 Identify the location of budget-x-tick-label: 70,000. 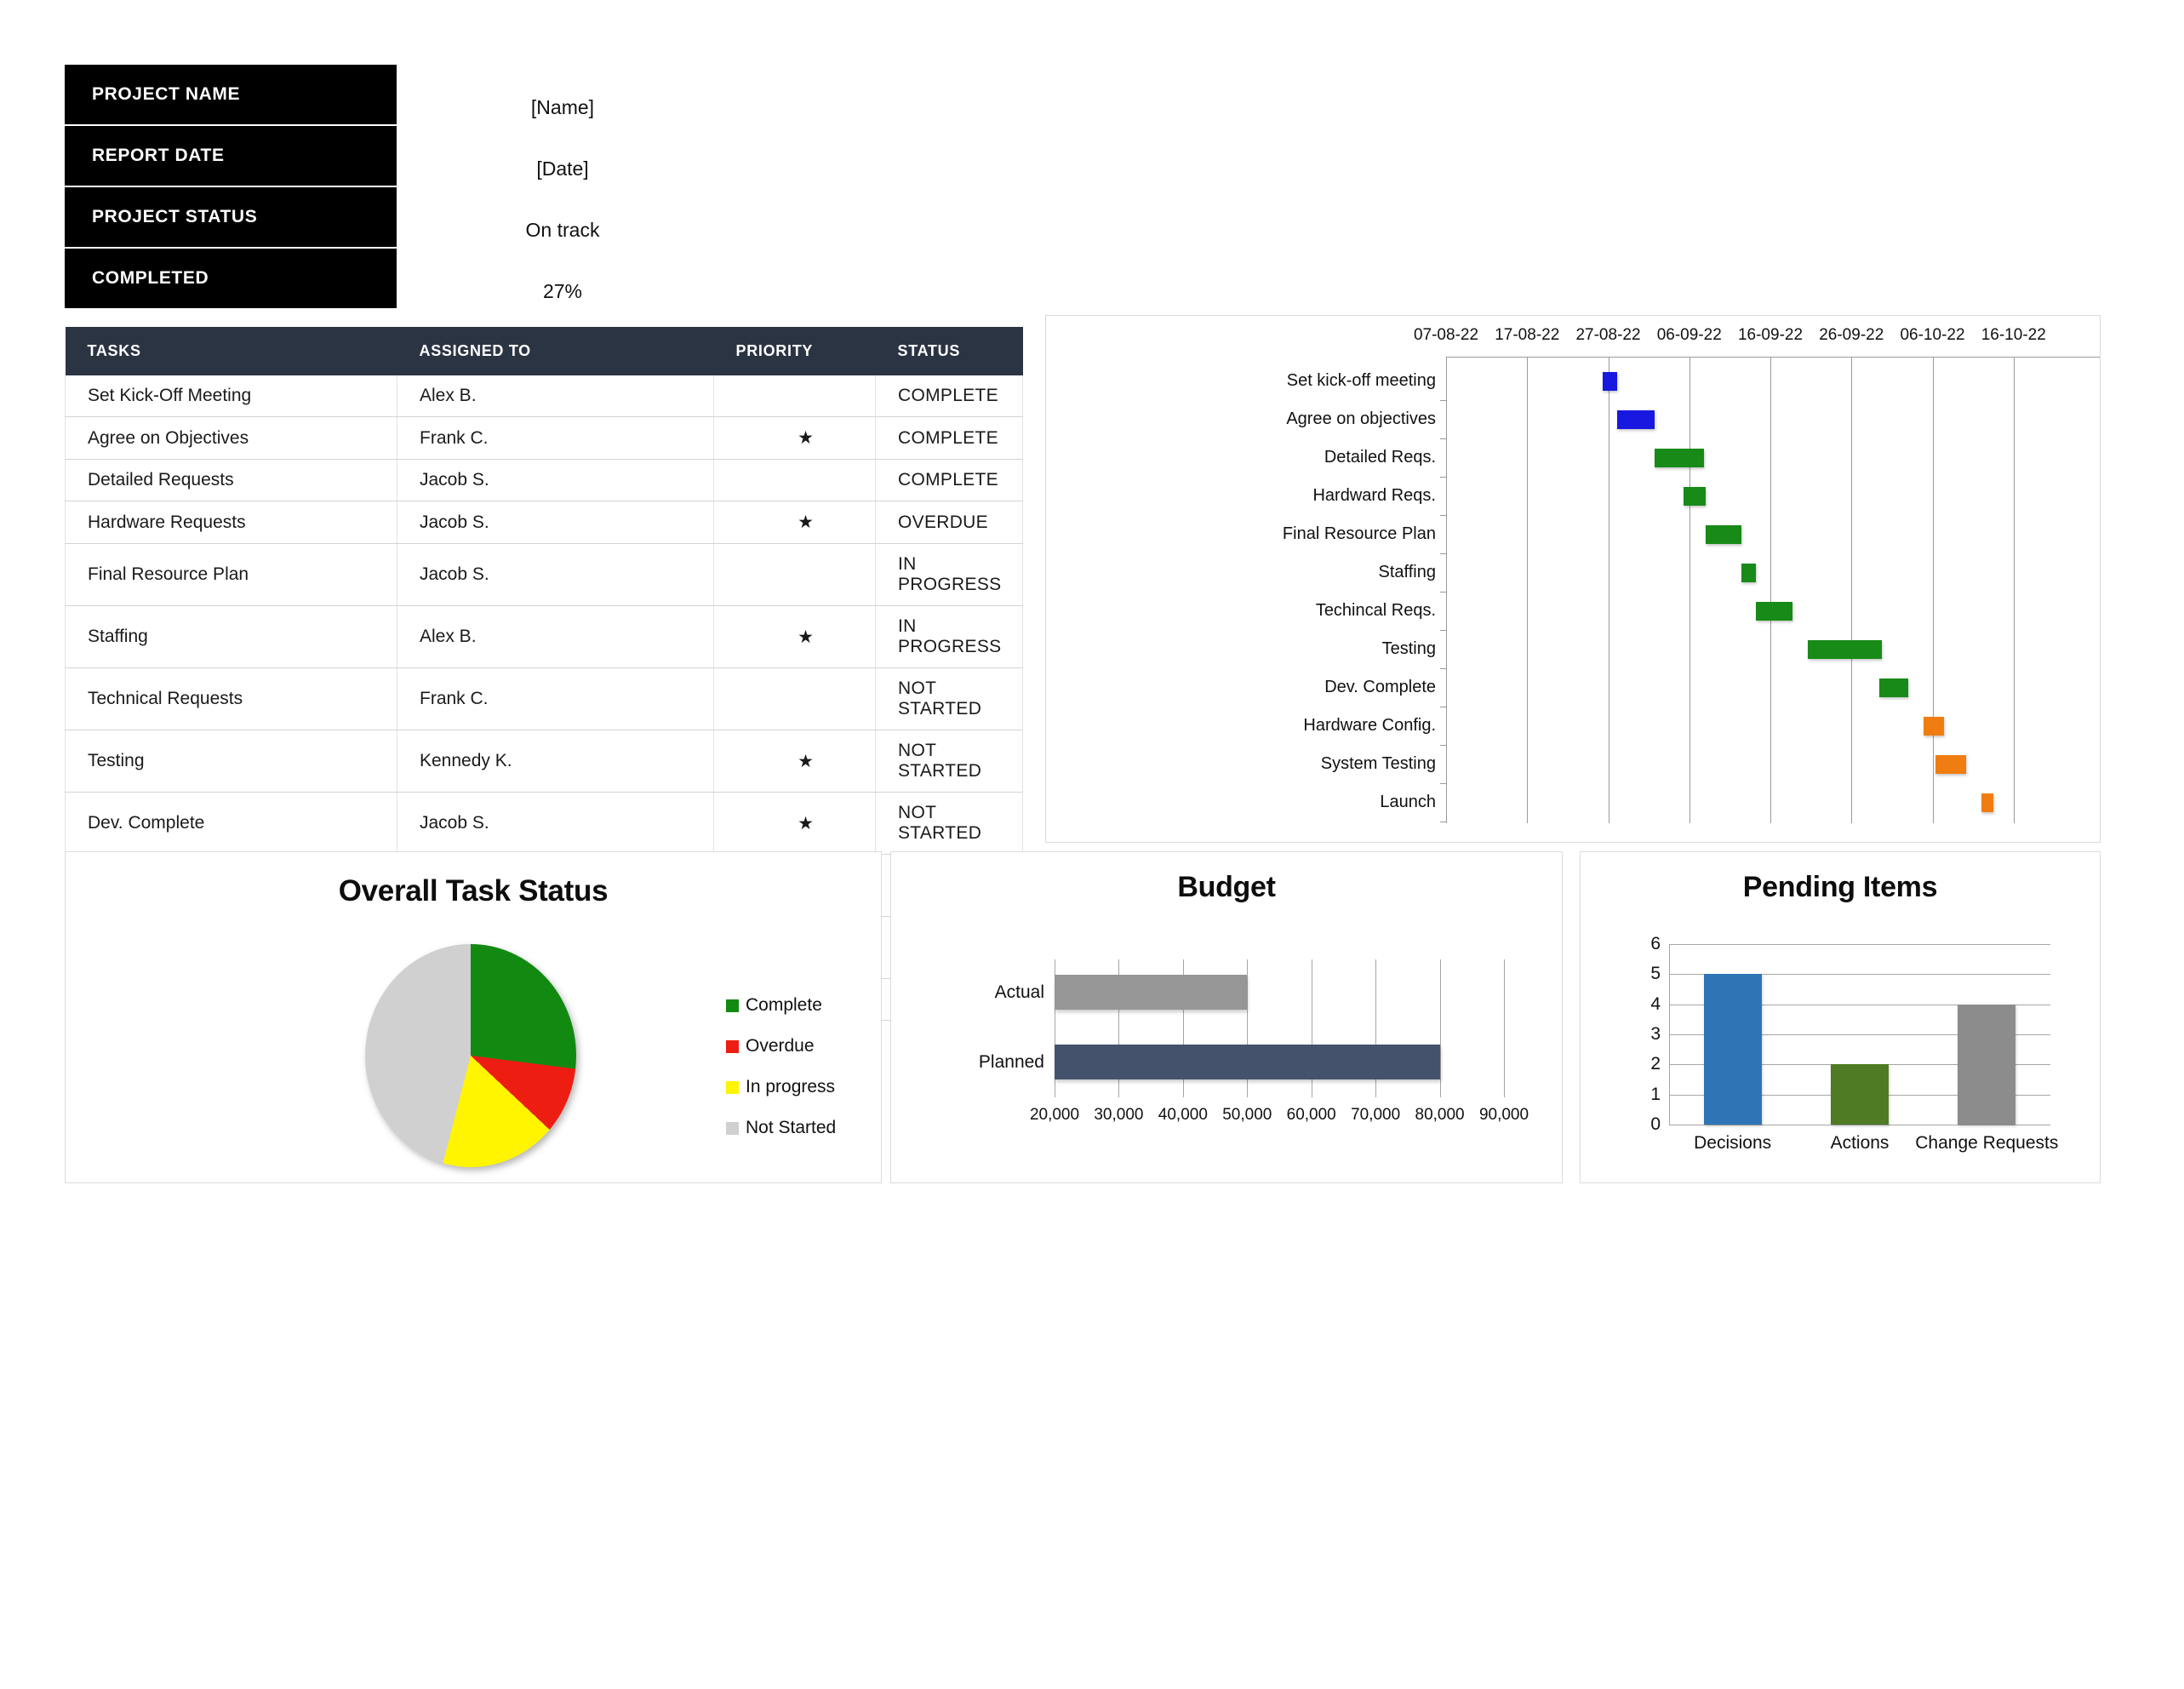
(1376, 1115).